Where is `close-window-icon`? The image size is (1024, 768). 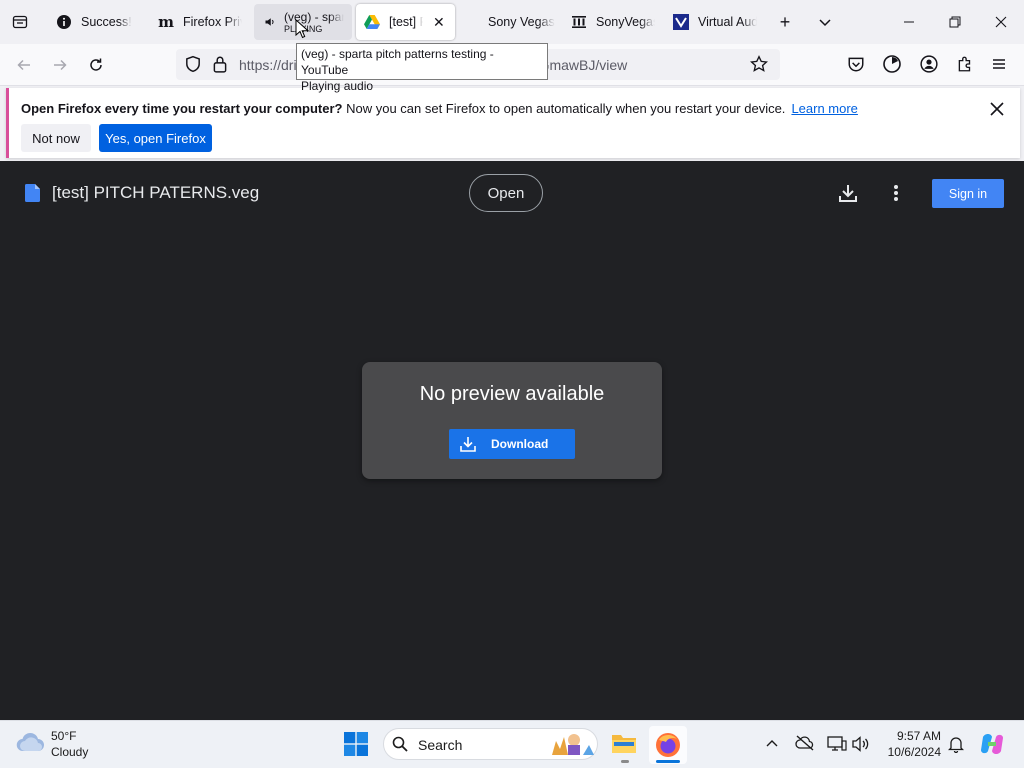 close-window-icon is located at coordinates (1001, 22).